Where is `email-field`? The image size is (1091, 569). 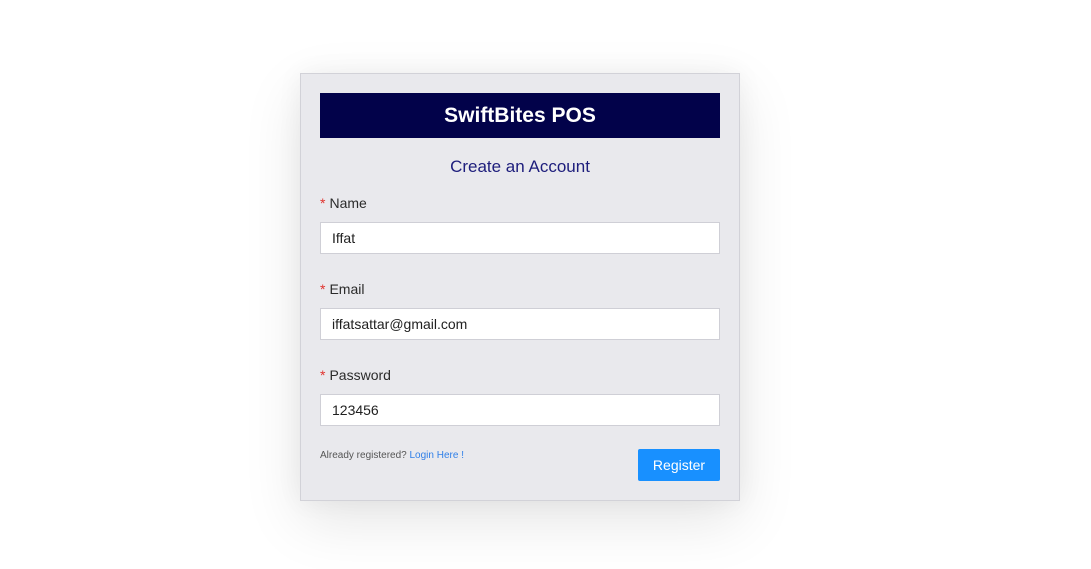 email-field is located at coordinates (520, 324).